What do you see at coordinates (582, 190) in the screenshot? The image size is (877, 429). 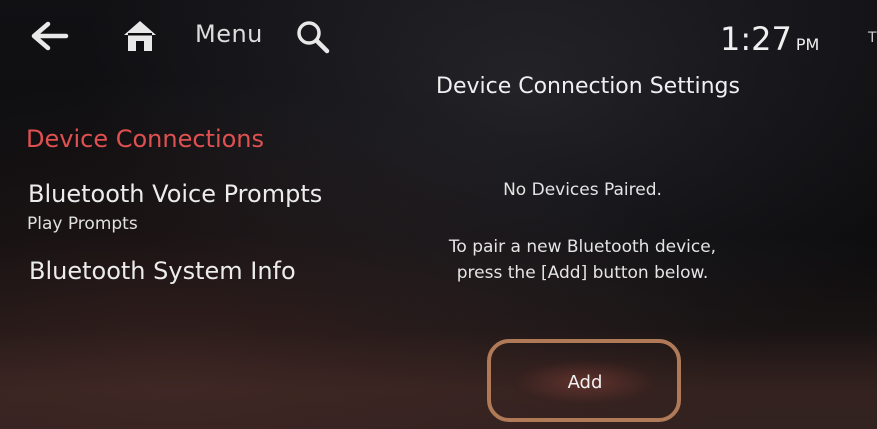 I see `status-text: No Devices Paired.` at bounding box center [582, 190].